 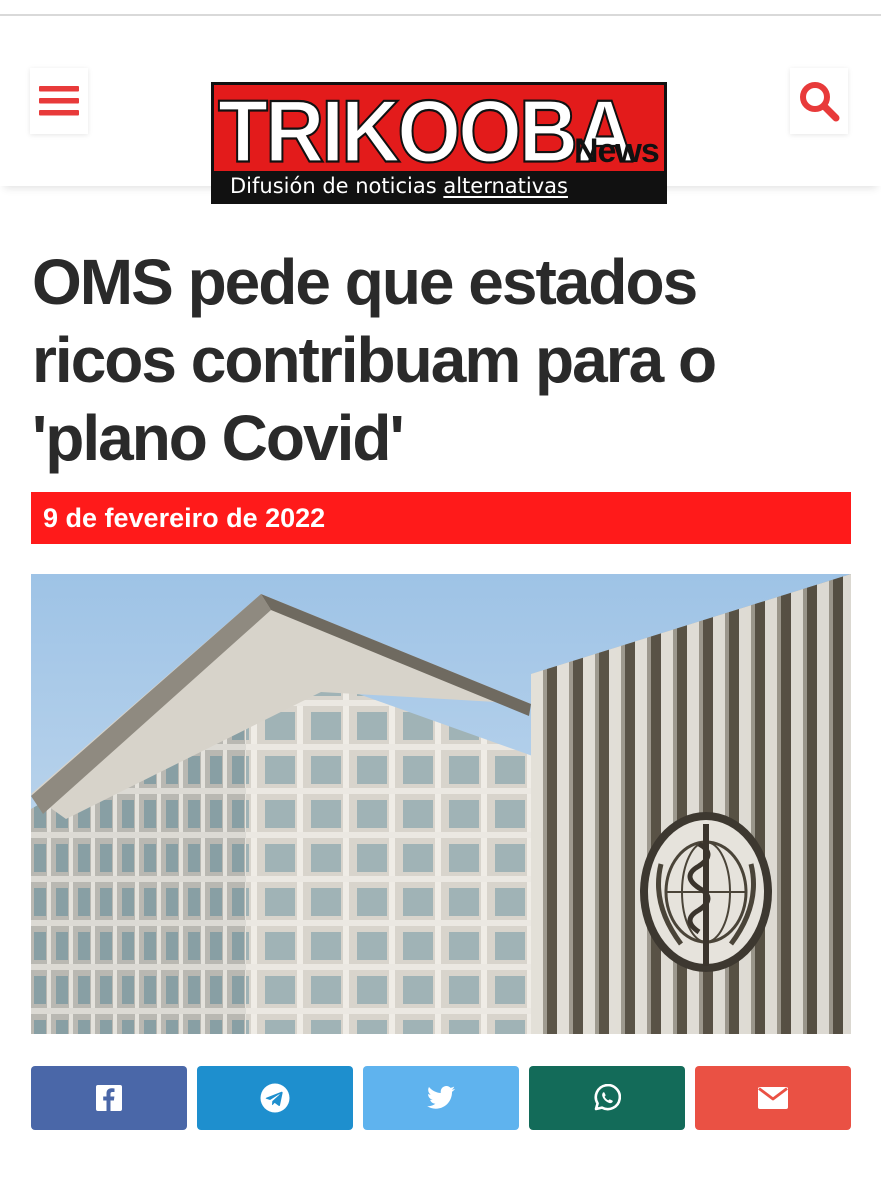 I want to click on email-share-button, so click(x=773, y=1098).